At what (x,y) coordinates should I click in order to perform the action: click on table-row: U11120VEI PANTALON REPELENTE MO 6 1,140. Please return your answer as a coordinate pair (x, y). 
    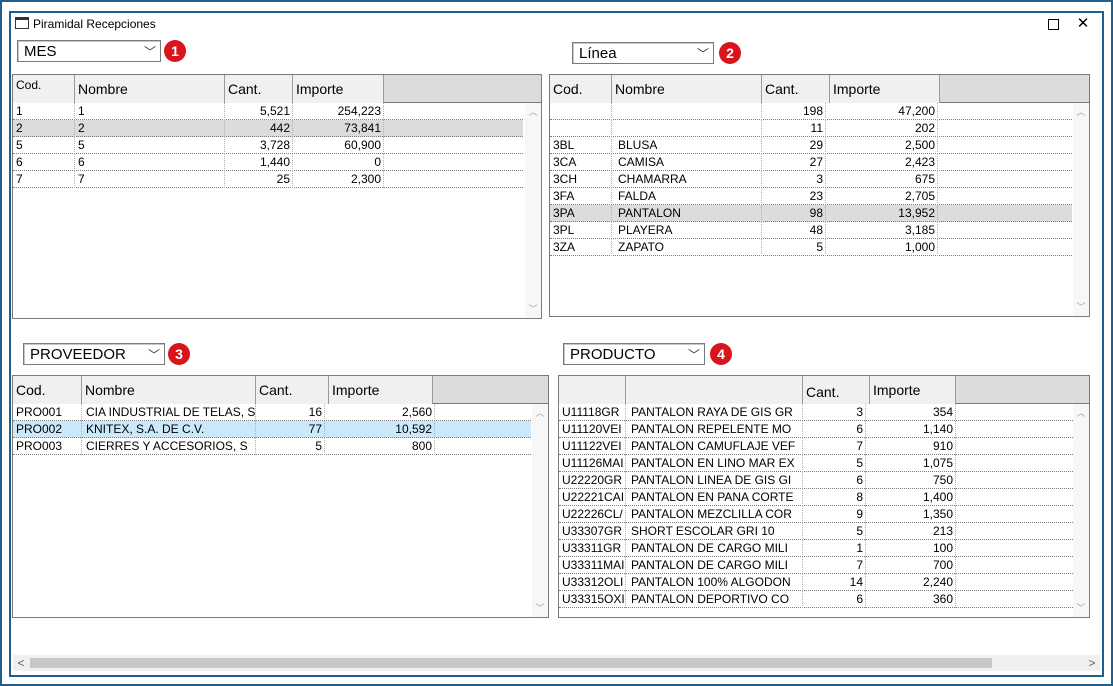
    Looking at the image, I should click on (816, 429).